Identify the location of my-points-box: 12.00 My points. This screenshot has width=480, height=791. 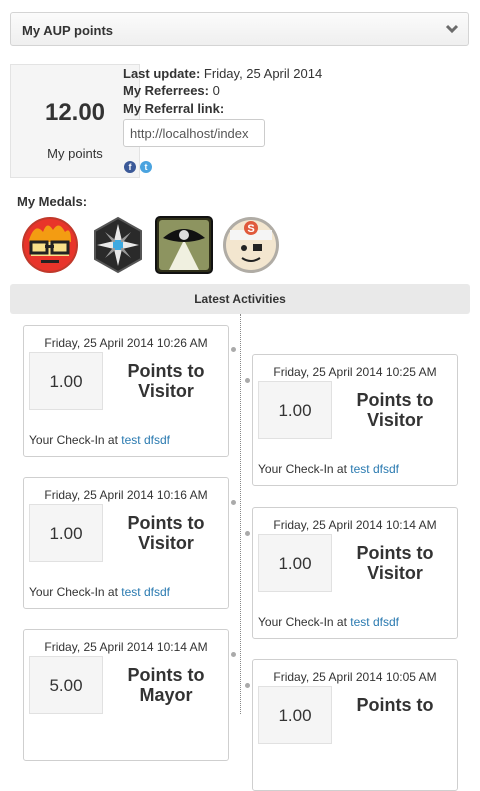
(75, 121).